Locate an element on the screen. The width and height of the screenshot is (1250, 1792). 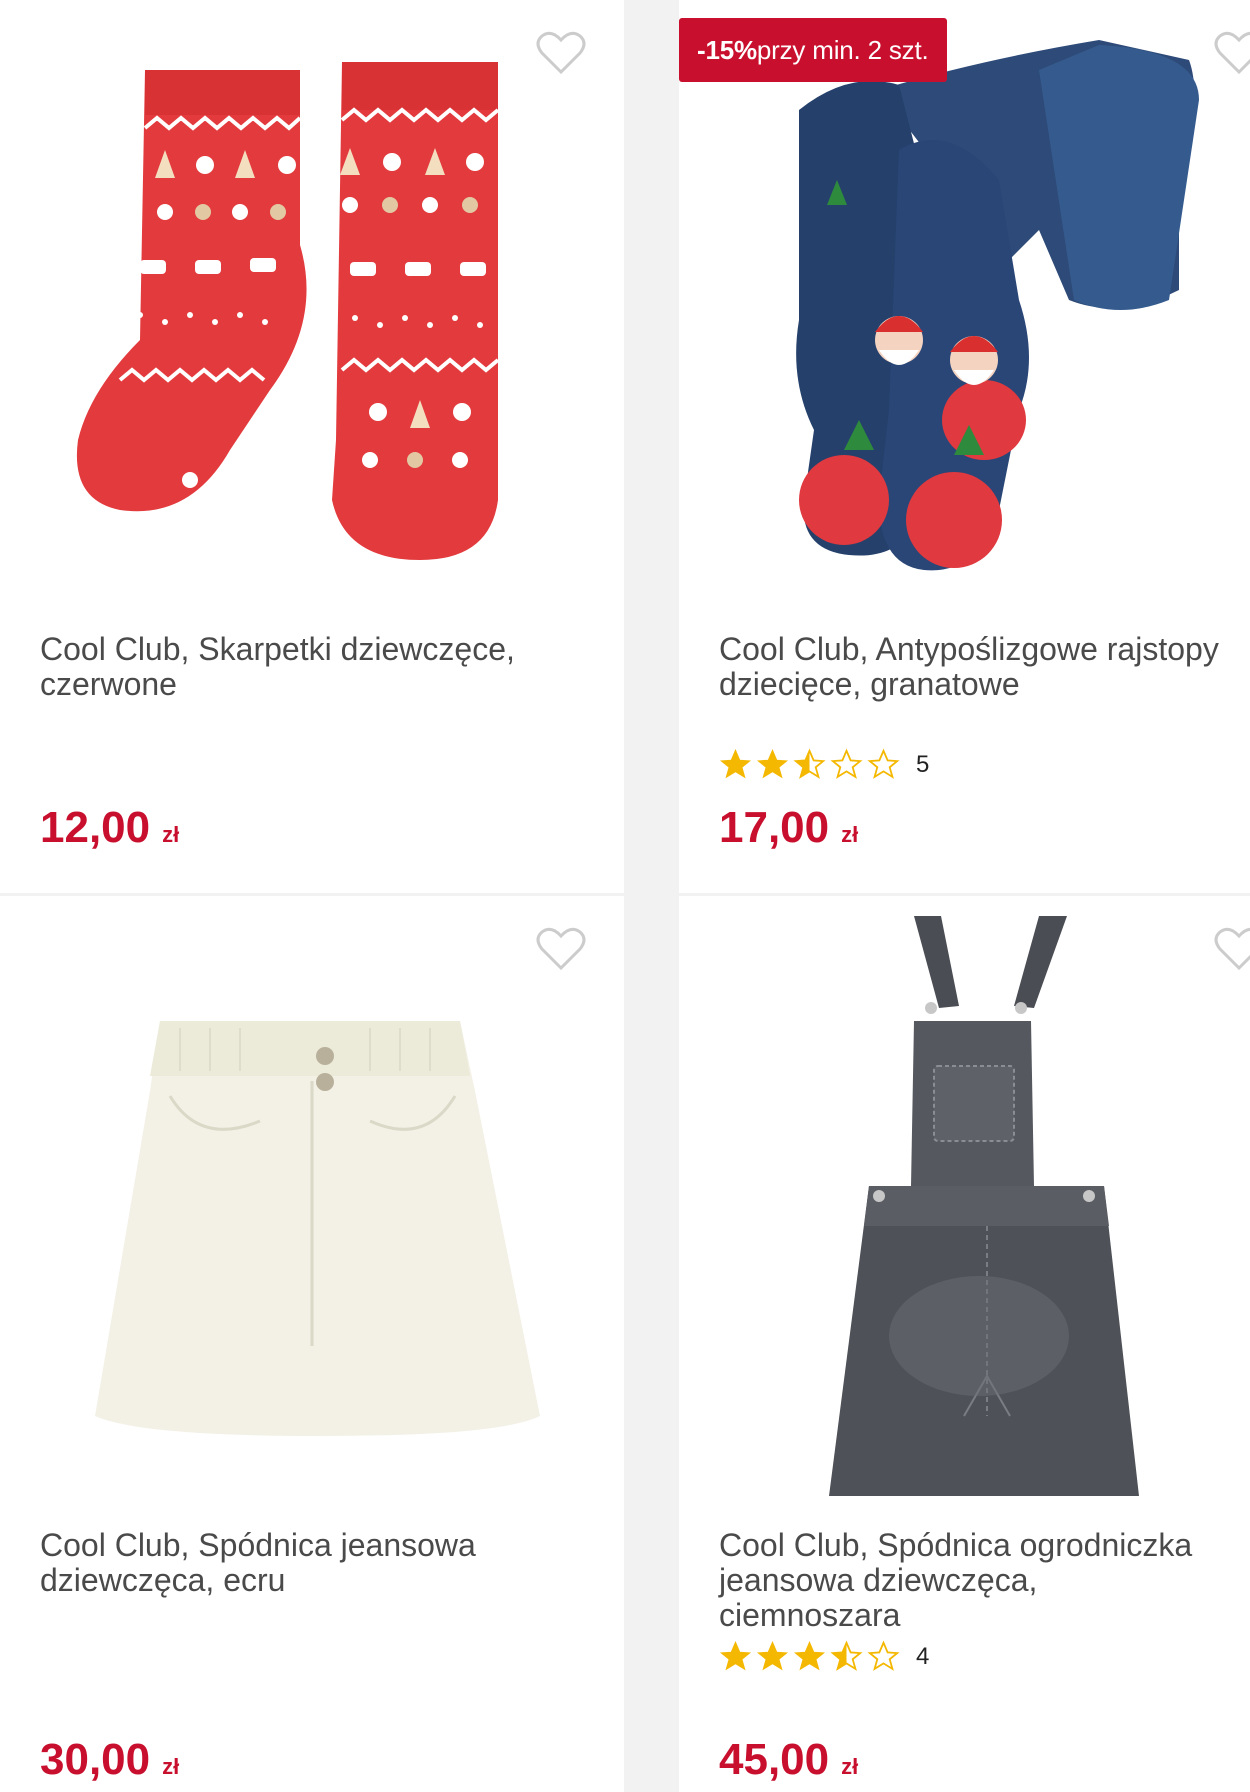
rating-count: 4 is located at coordinates (923, 1656).